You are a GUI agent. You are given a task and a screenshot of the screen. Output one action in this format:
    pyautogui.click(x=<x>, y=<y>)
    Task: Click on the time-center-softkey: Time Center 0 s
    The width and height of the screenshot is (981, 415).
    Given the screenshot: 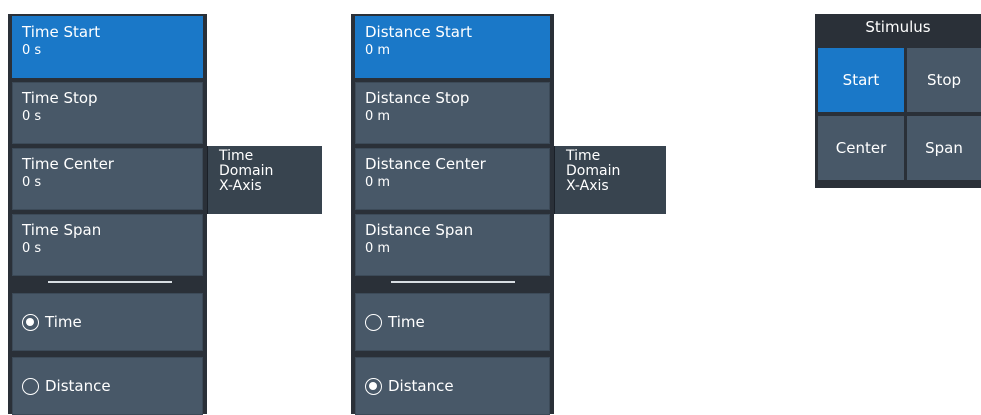 What is the action you would take?
    pyautogui.click(x=107, y=179)
    